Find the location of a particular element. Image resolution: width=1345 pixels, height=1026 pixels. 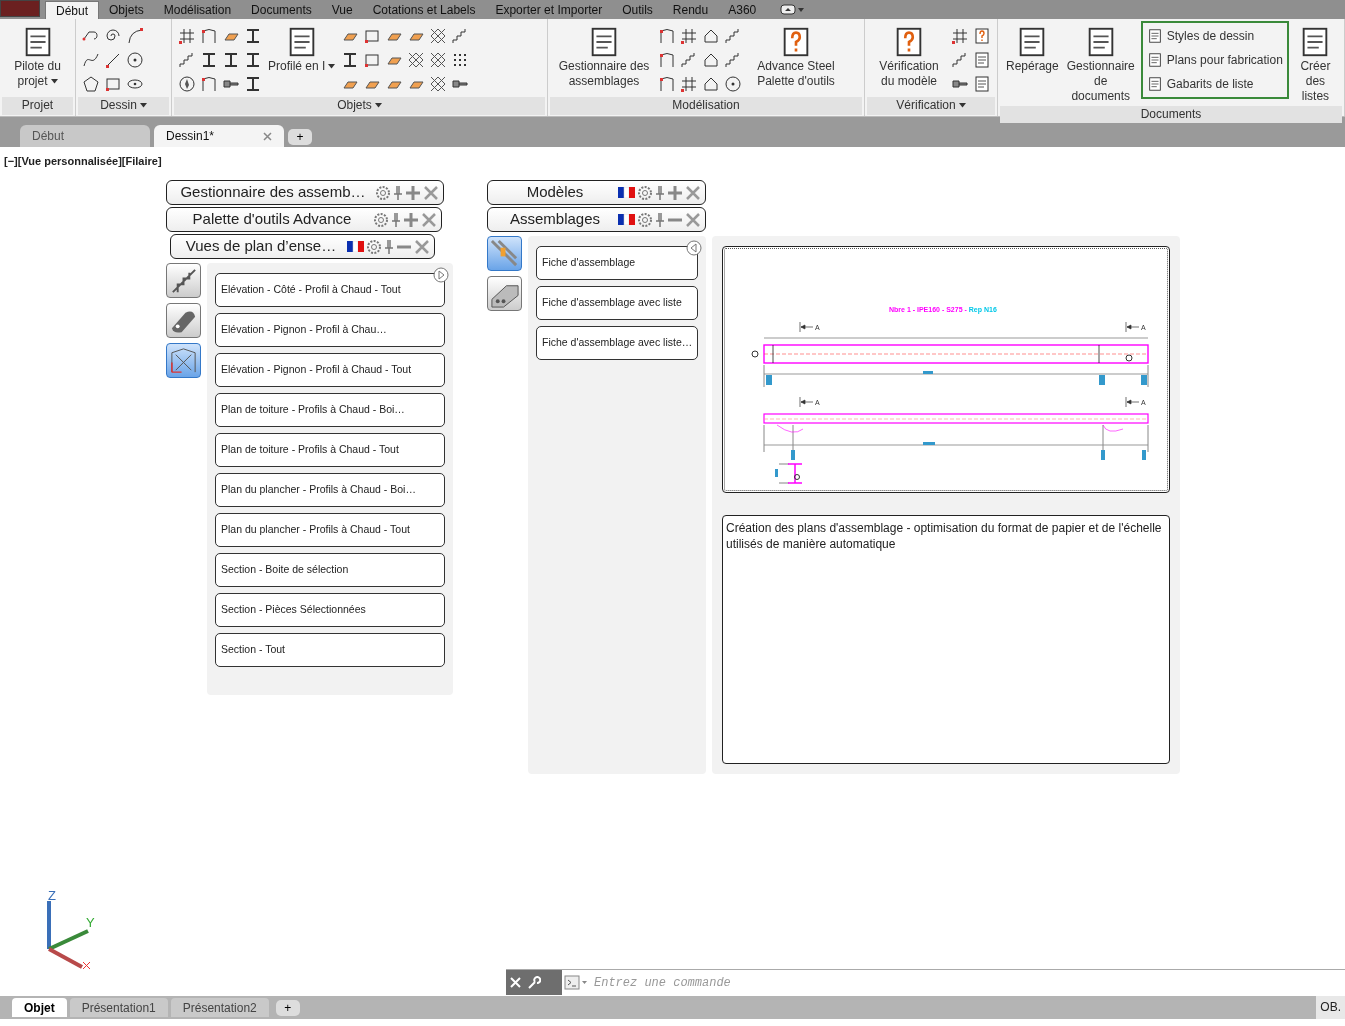

file-tab: Dessin1* is located at coordinates (219, 136).